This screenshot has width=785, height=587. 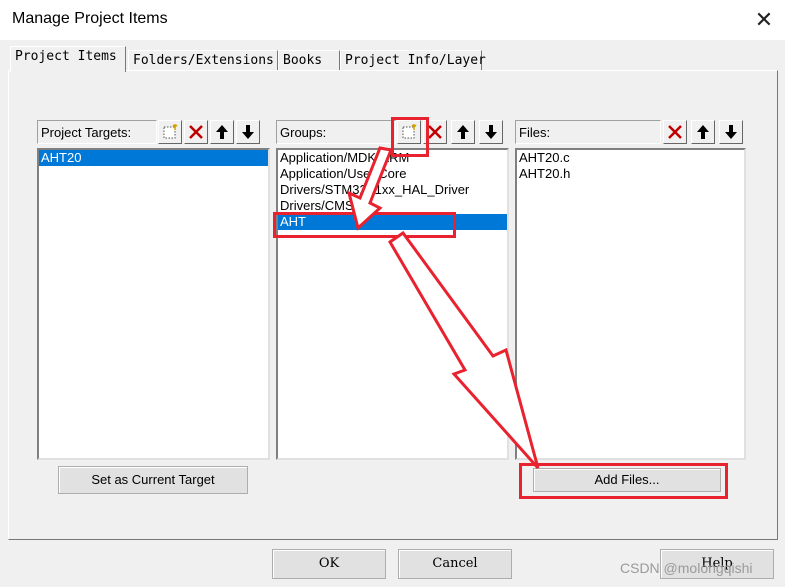 I want to click on close-icon: ✕, so click(x=764, y=20).